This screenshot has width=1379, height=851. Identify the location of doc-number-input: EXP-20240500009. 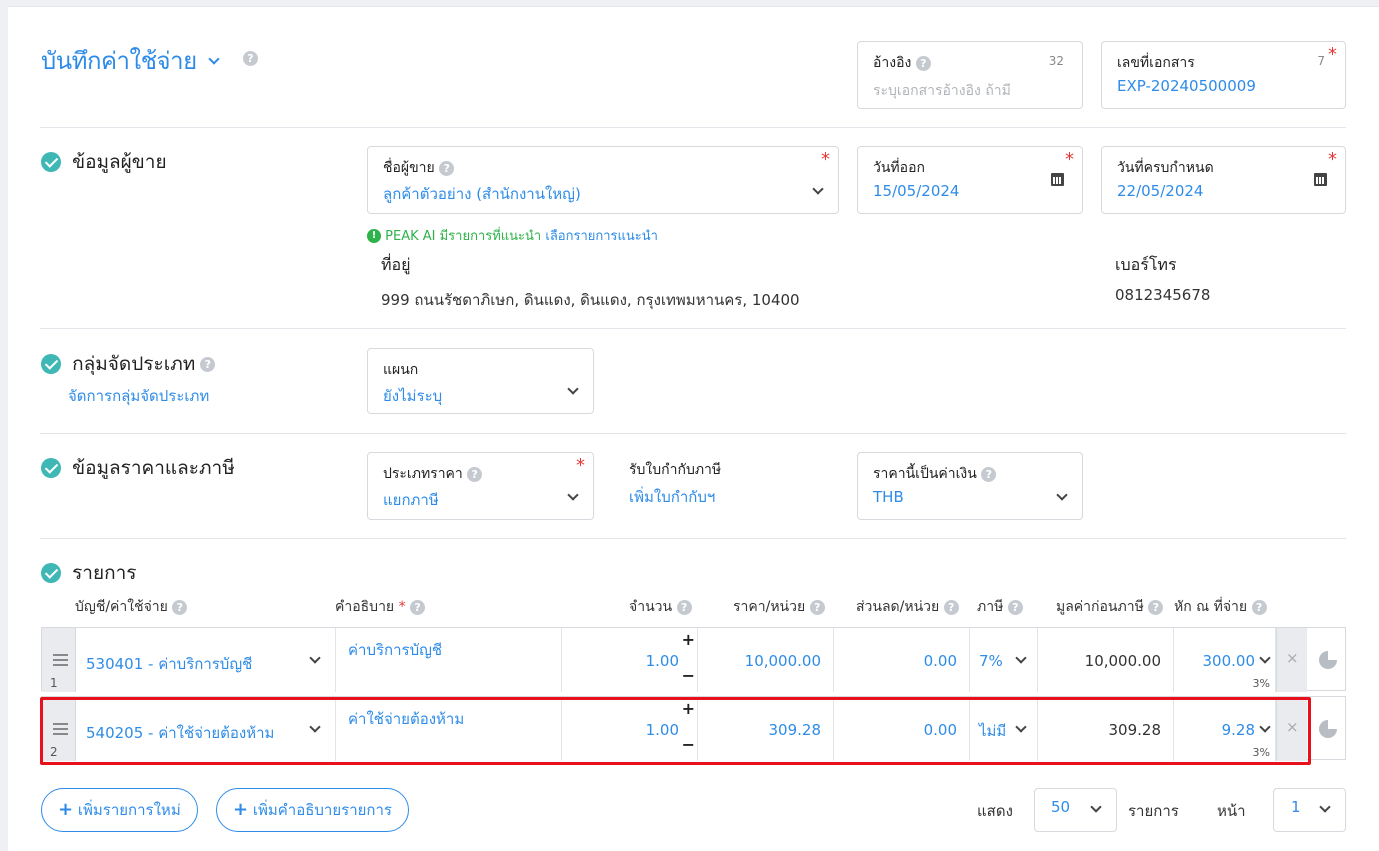
(1186, 86).